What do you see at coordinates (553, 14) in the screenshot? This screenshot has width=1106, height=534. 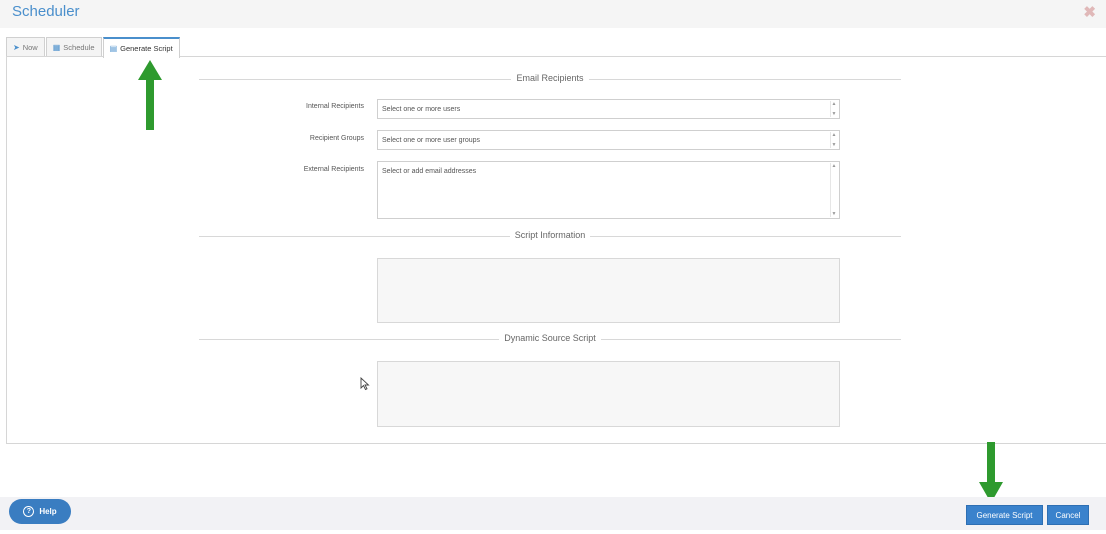 I see `window-header: Scheduler ✖` at bounding box center [553, 14].